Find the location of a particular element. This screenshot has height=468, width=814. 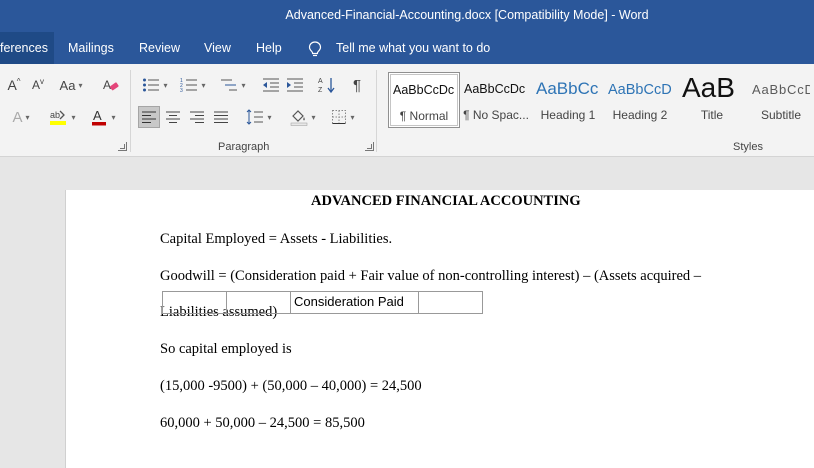

table-cell: Consideration Paid is located at coordinates (354, 302).